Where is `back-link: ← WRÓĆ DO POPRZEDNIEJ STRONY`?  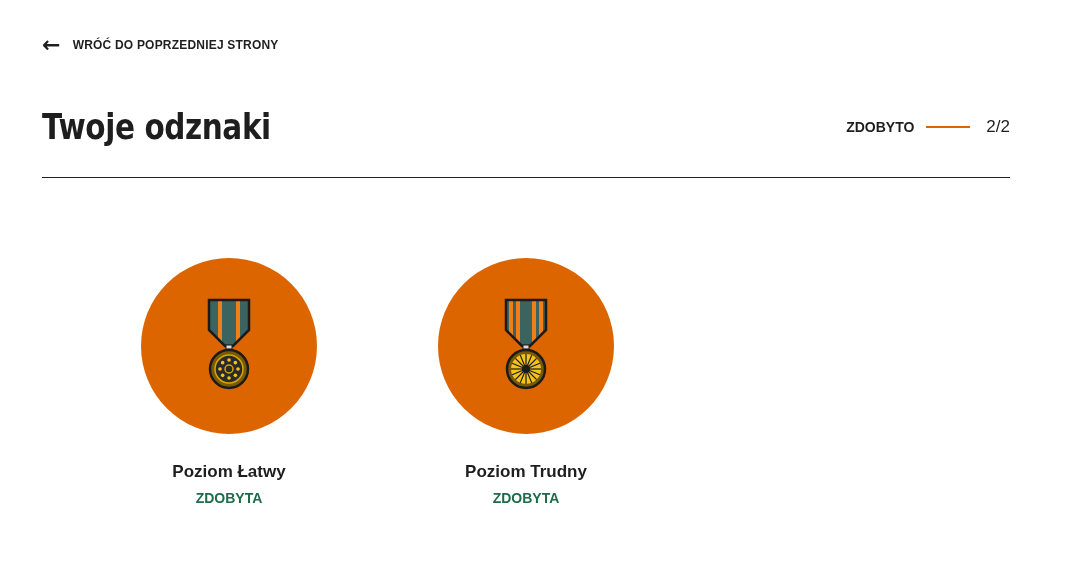 back-link: ← WRÓĆ DO POPRZEDNIEJ STRONY is located at coordinates (160, 45).